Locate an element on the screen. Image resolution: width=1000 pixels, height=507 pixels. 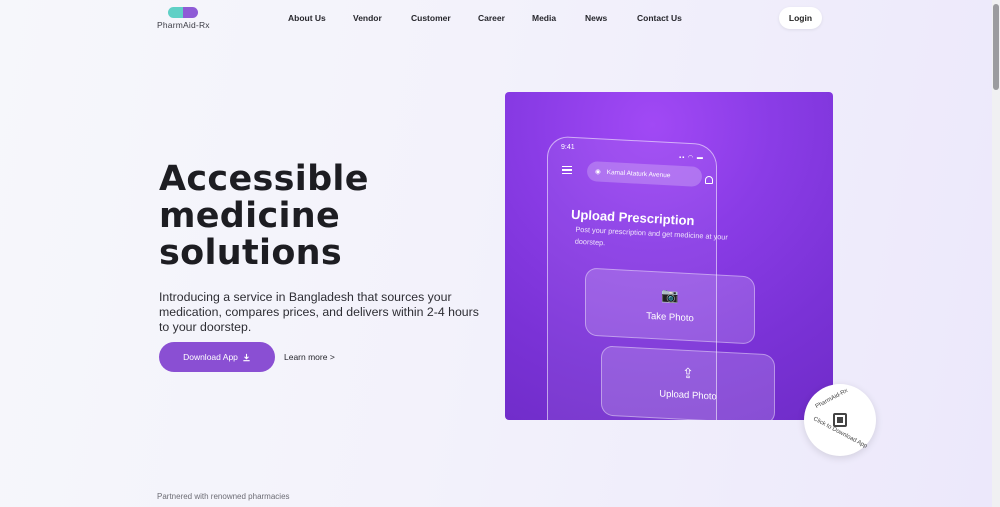
menu-icon is located at coordinates (567, 170).